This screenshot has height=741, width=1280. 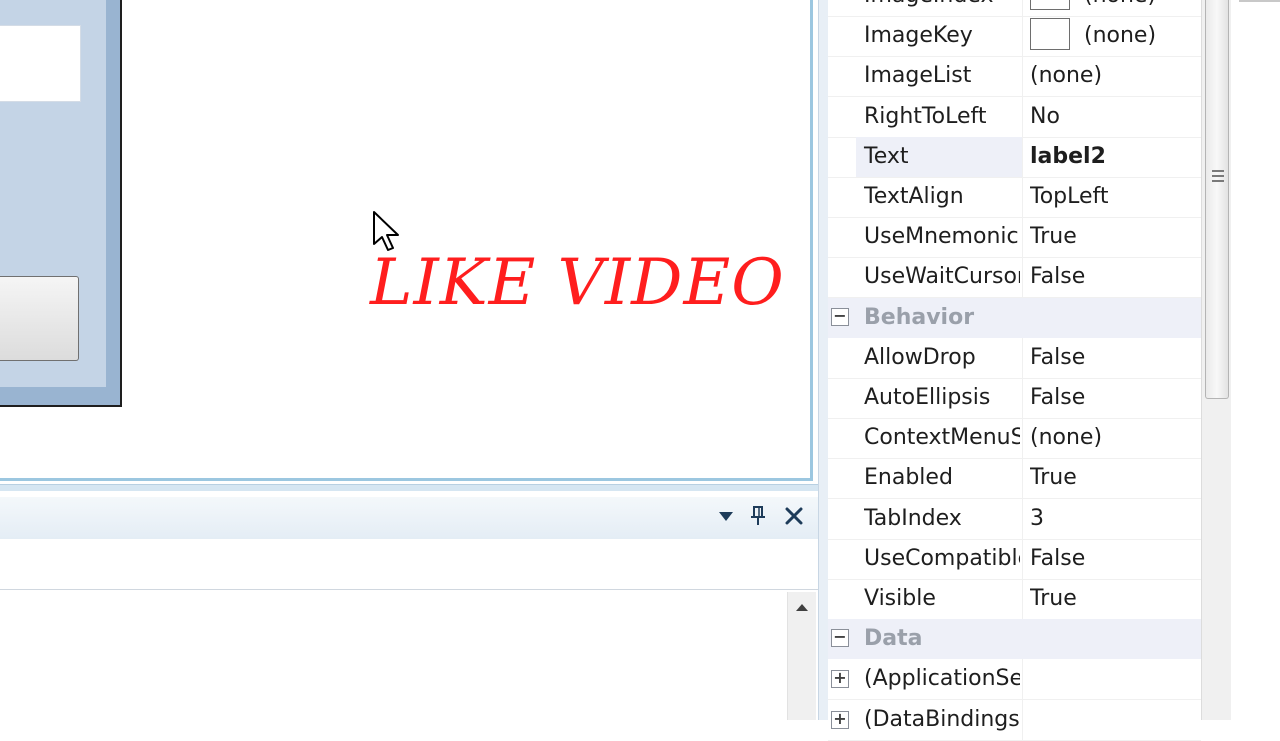 What do you see at coordinates (925, 116) in the screenshot?
I see `property-name: RightToLeft` at bounding box center [925, 116].